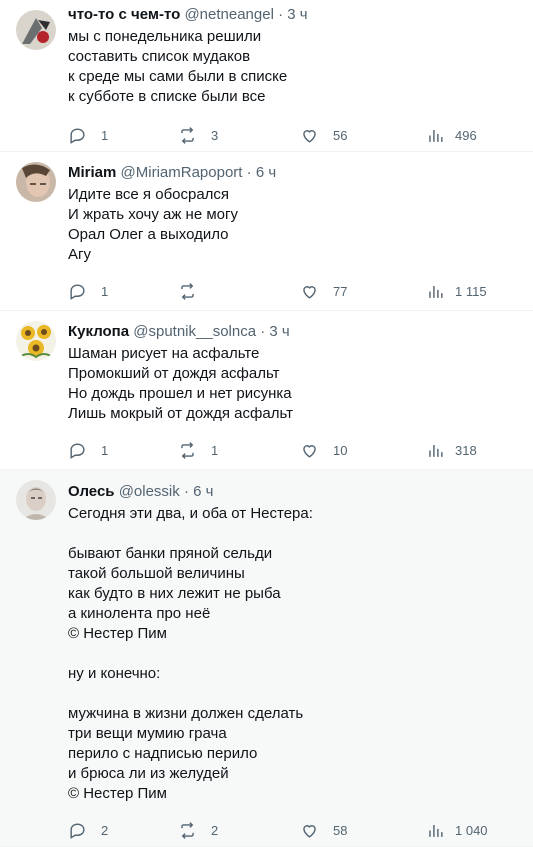 This screenshot has height=847, width=533. Describe the element at coordinates (98, 331) in the screenshot. I see `author-name: Куклопа` at that location.